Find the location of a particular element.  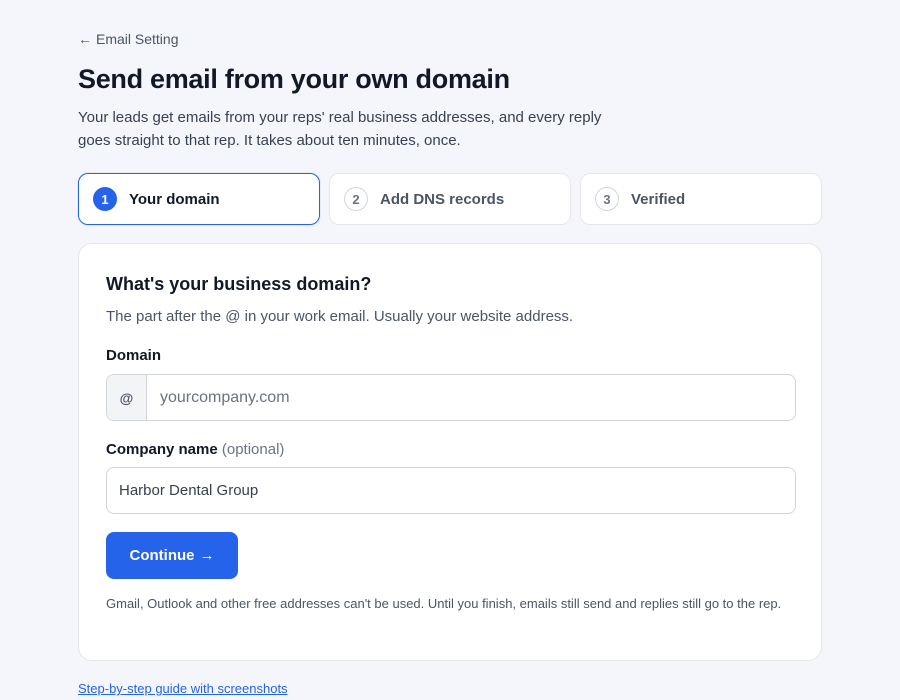

domain-label: Domain is located at coordinates (133, 355).